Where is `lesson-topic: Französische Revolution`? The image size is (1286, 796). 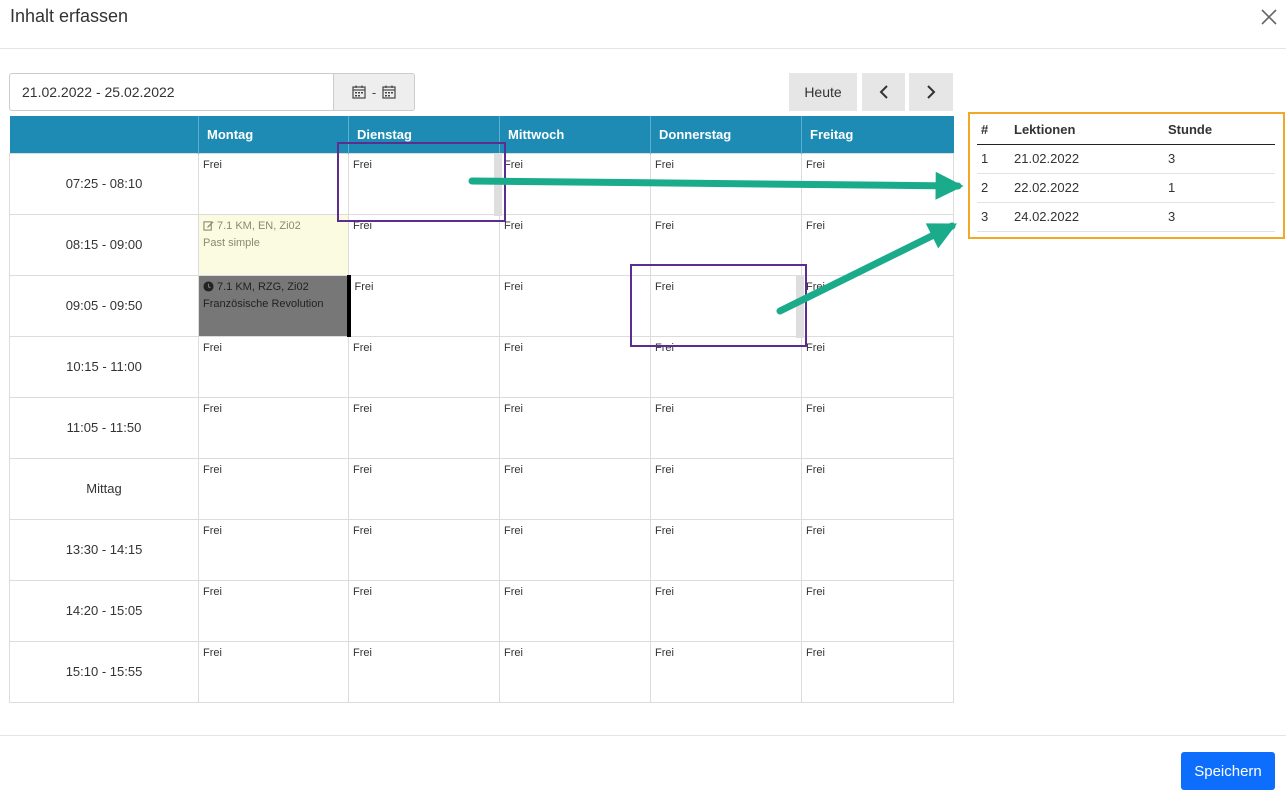 lesson-topic: Französische Revolution is located at coordinates (263, 303).